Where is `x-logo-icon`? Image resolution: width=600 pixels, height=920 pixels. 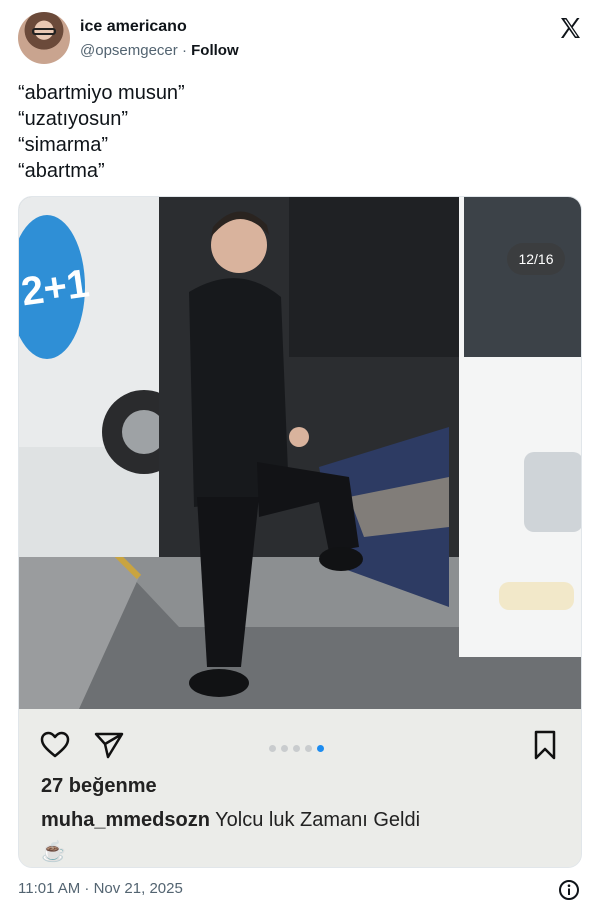 x-logo-icon is located at coordinates (570, 28).